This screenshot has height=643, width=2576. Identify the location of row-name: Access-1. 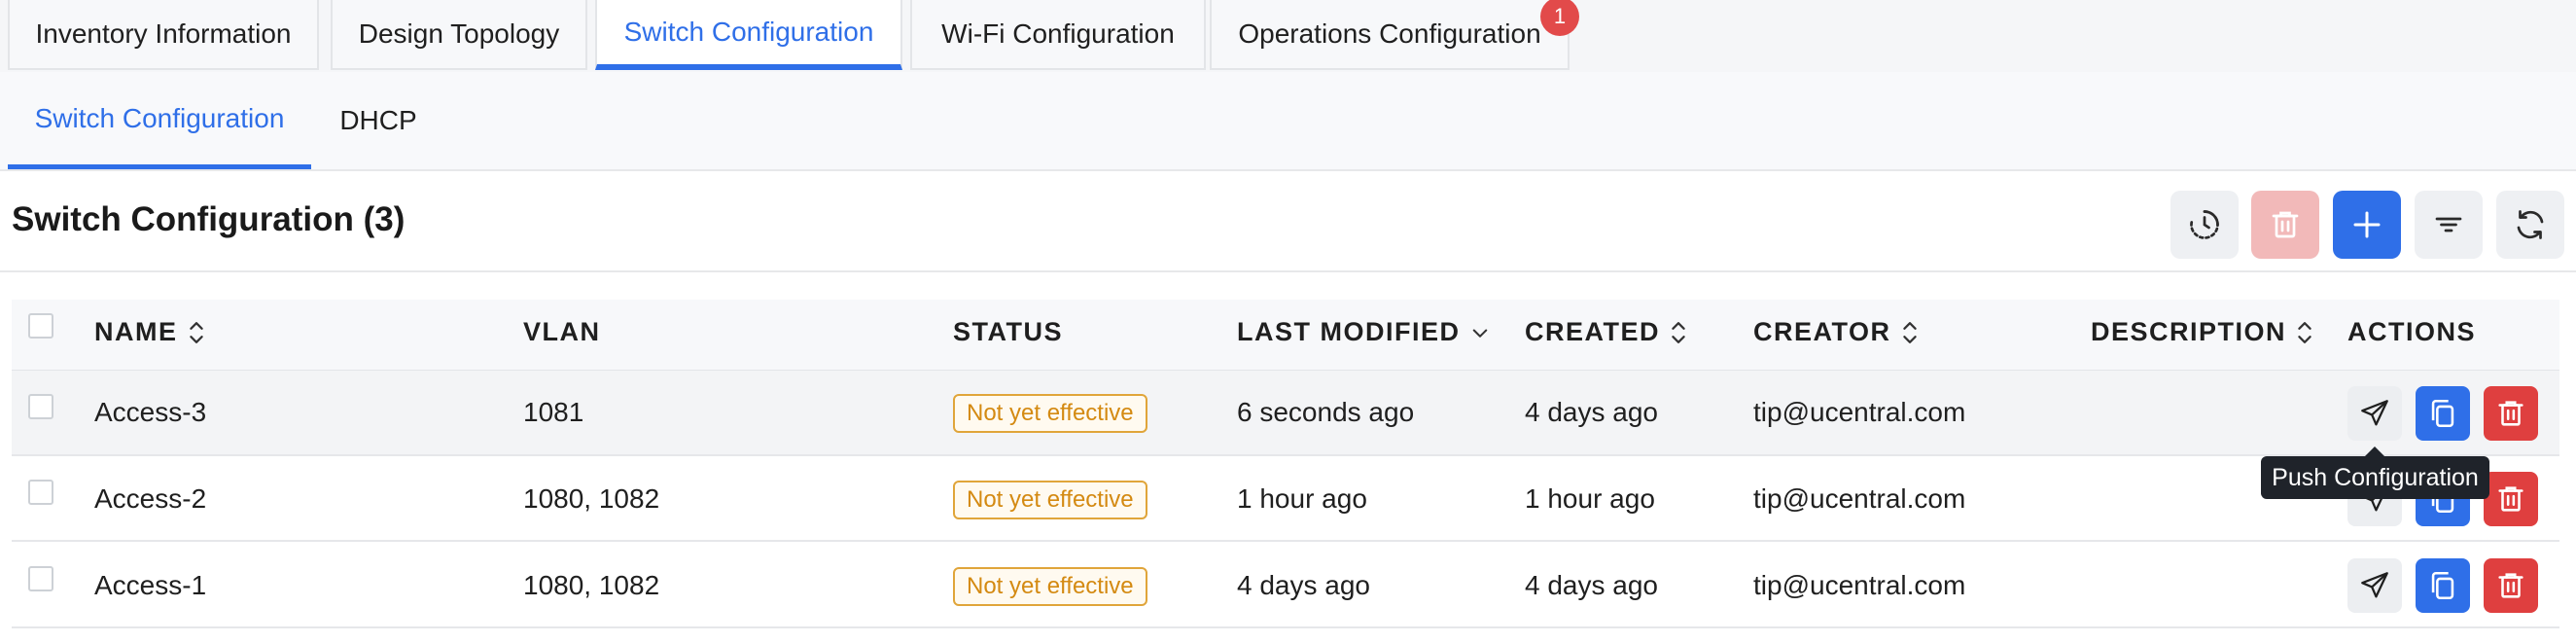
(151, 585).